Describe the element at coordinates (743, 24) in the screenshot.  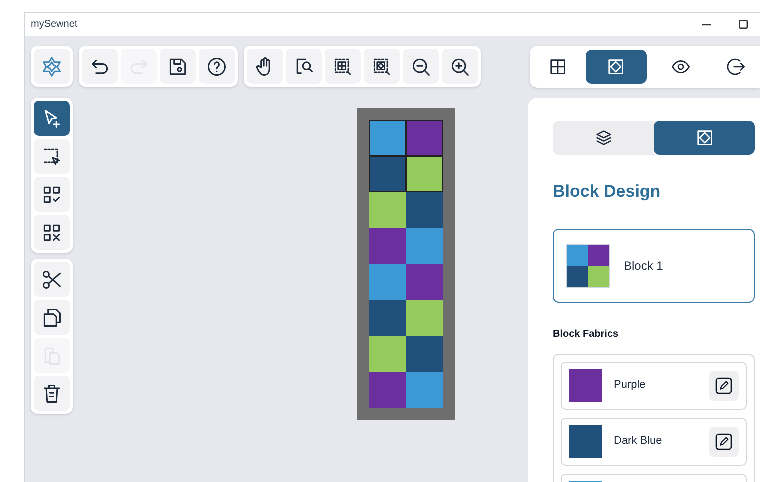
I see `maximize-icon` at that location.